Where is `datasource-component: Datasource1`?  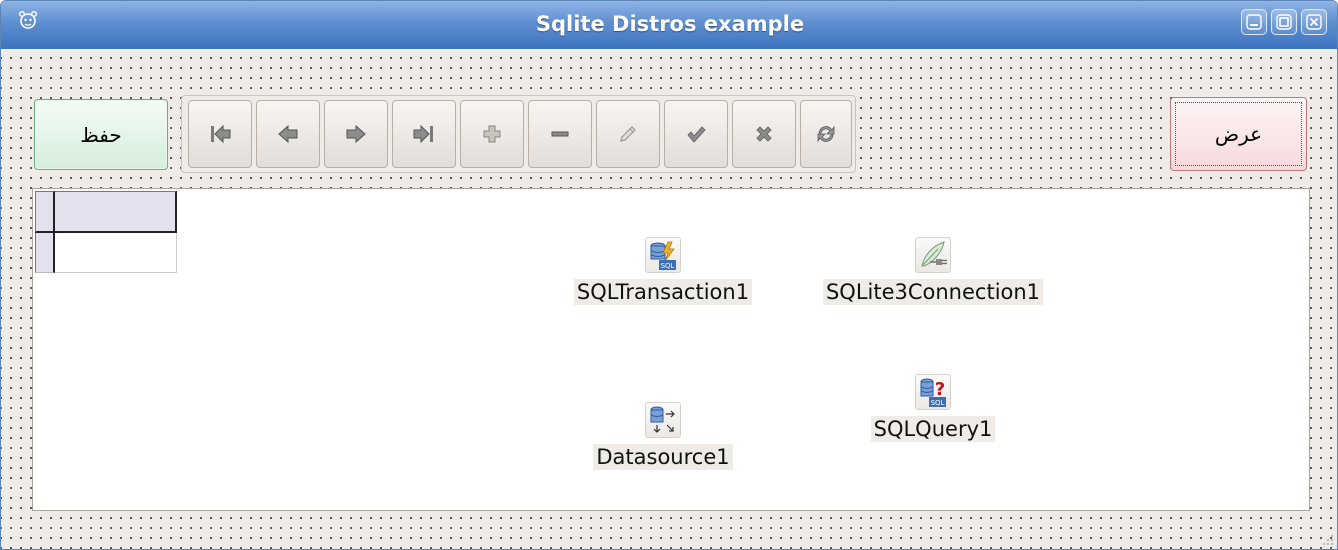 datasource-component: Datasource1 is located at coordinates (663, 436).